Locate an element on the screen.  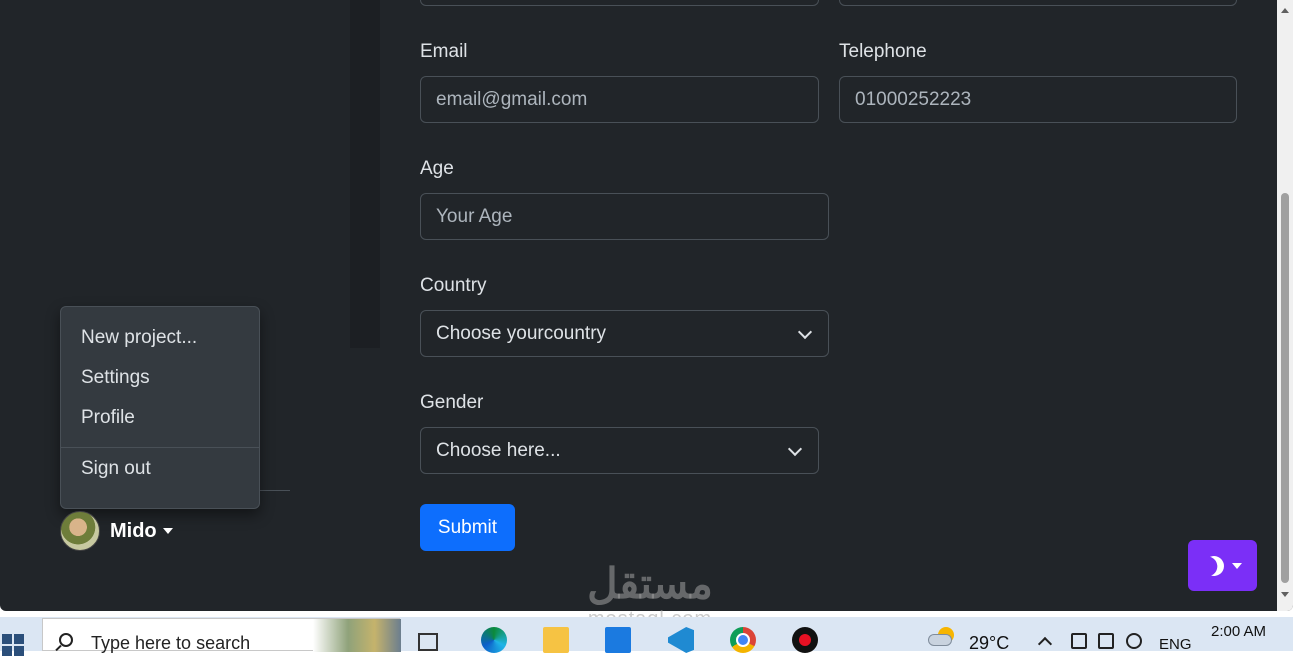
windows-start-icon is located at coordinates (13, 645).